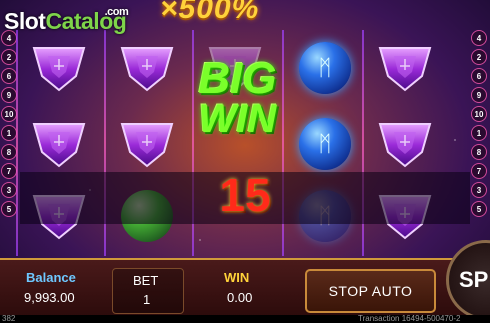  I want to click on stop-auto-button: STOP AUTO, so click(370, 291).